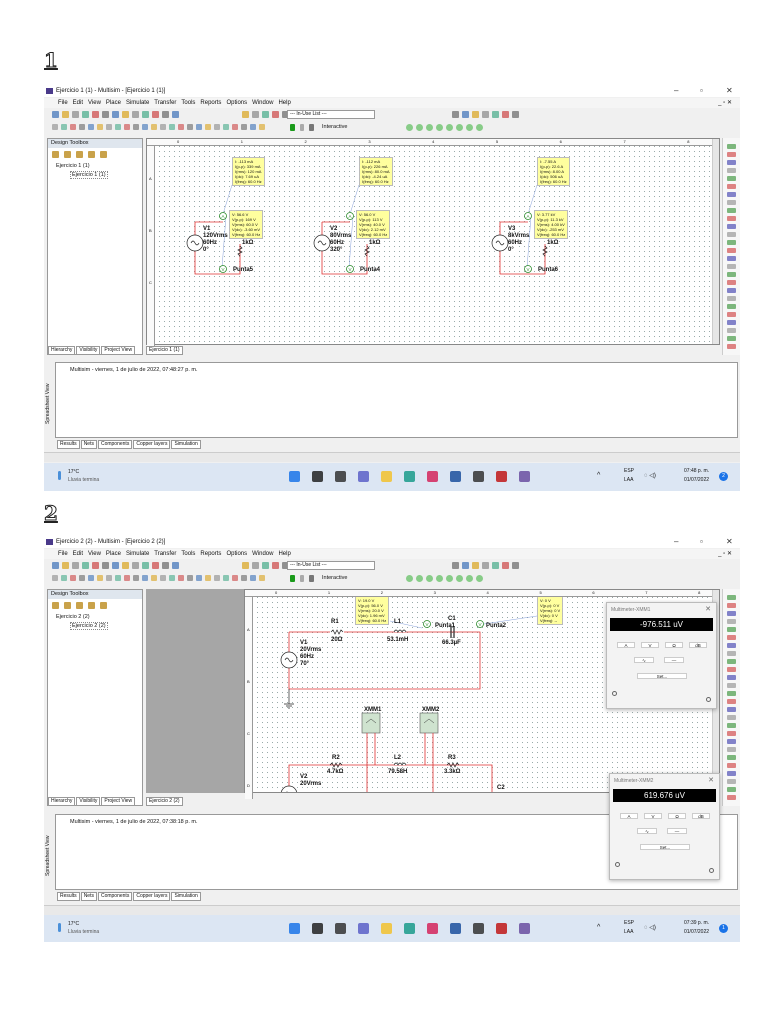  I want to click on ammeter-button: A, so click(629, 816).